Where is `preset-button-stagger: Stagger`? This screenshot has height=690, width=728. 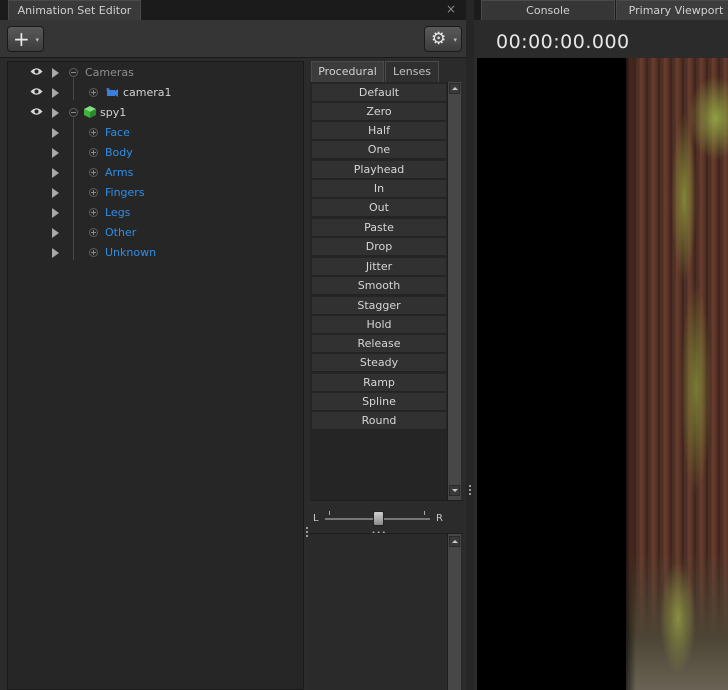 preset-button-stagger: Stagger is located at coordinates (379, 306).